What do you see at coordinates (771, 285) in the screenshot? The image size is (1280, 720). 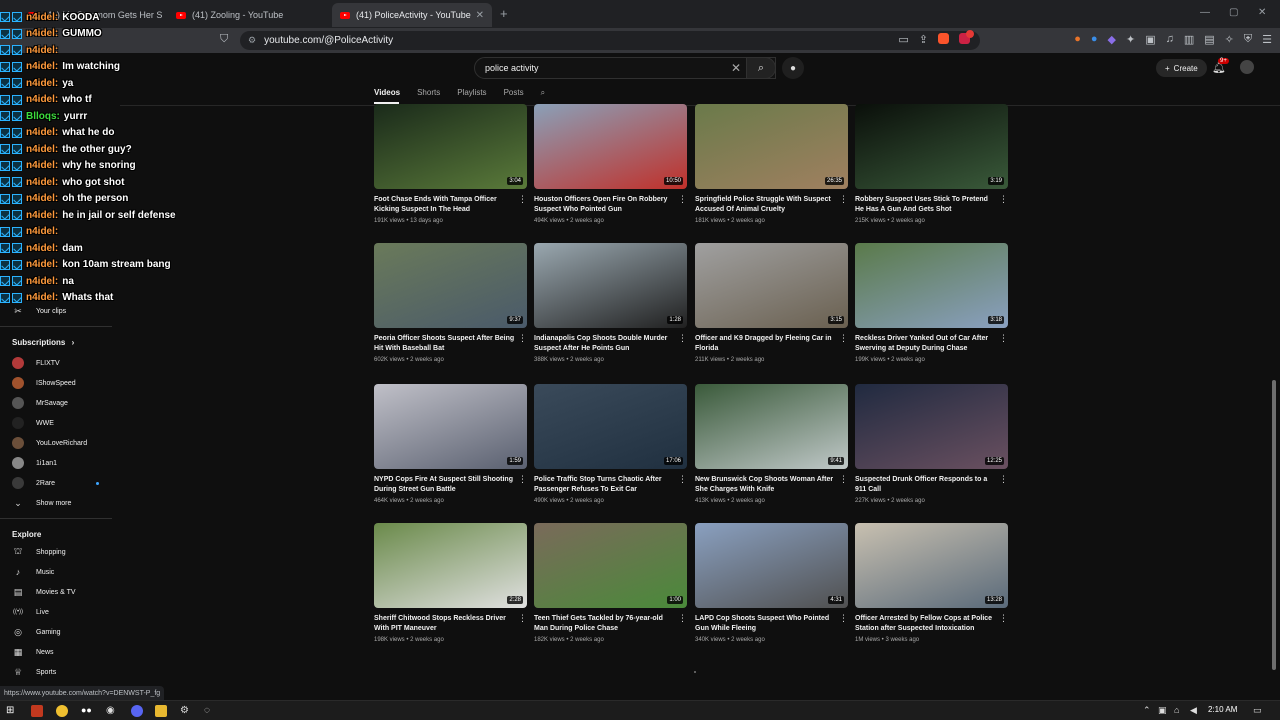 I see `video-thumbnail: 3:15` at bounding box center [771, 285].